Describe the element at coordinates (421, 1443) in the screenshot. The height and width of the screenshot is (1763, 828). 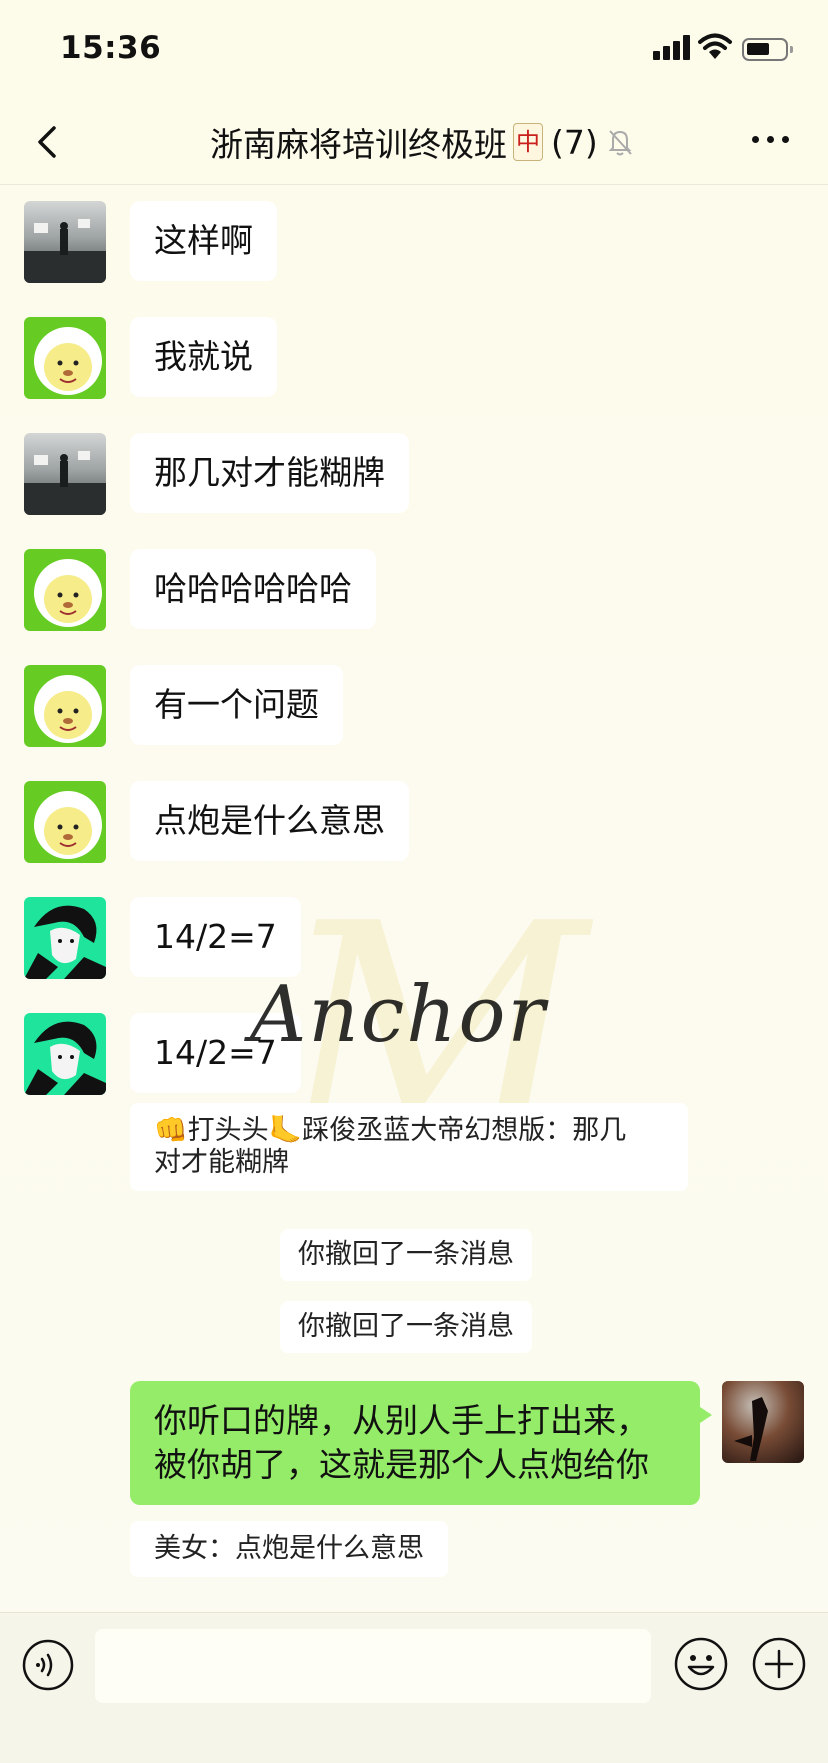
I see `my-message-bubble: 你听口的牌，从别人手上打出来， 被你胡了，这就是那个人点炮给你` at that location.